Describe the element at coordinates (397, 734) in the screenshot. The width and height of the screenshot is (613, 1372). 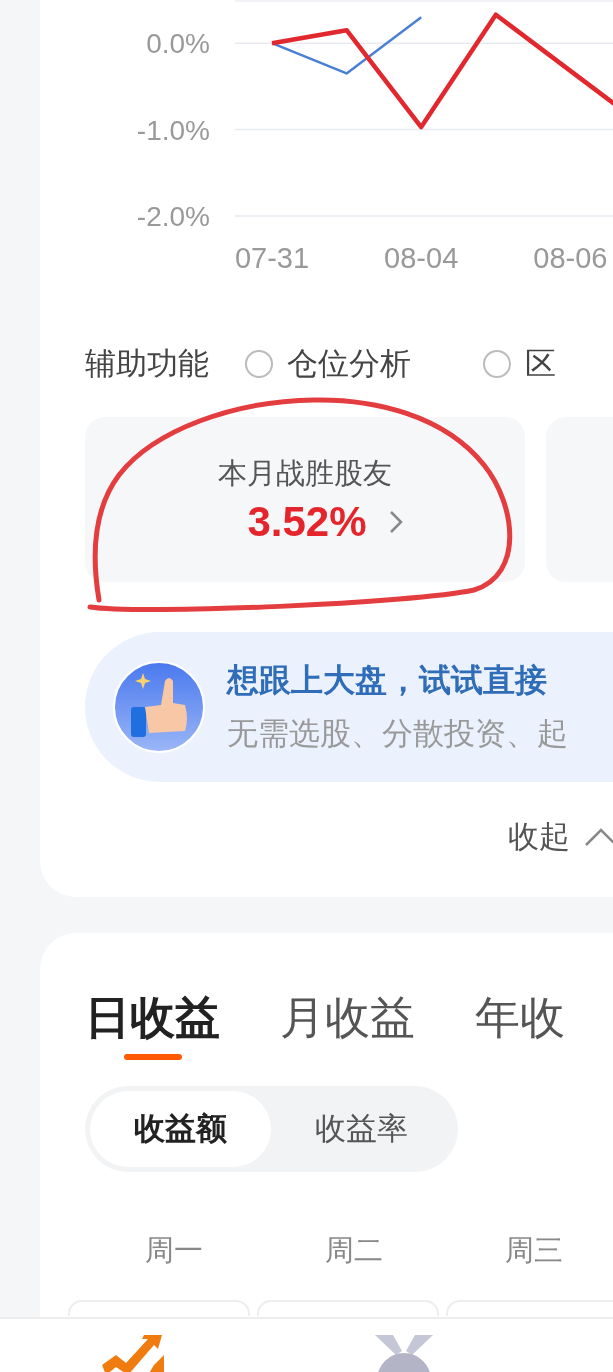
I see `banner-subtitle: 无需选股、分散投资、起` at that location.